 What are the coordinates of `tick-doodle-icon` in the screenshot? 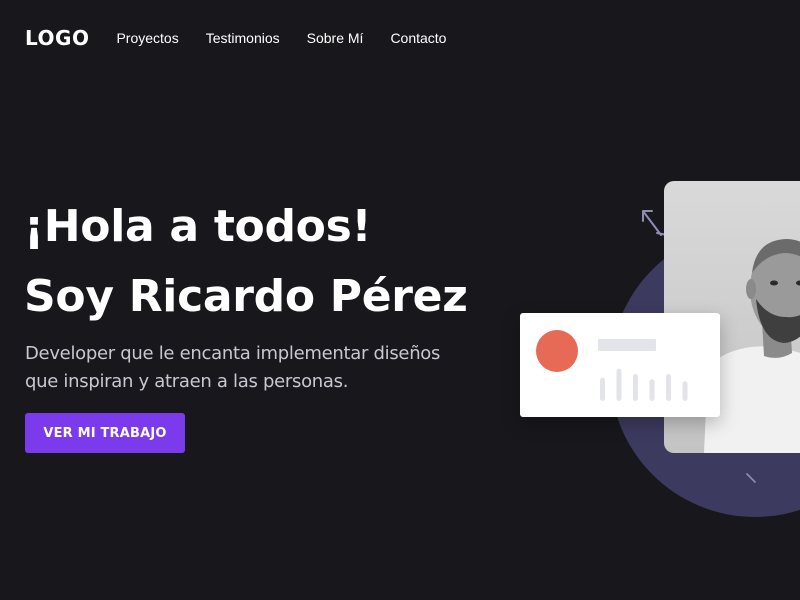 It's located at (751, 478).